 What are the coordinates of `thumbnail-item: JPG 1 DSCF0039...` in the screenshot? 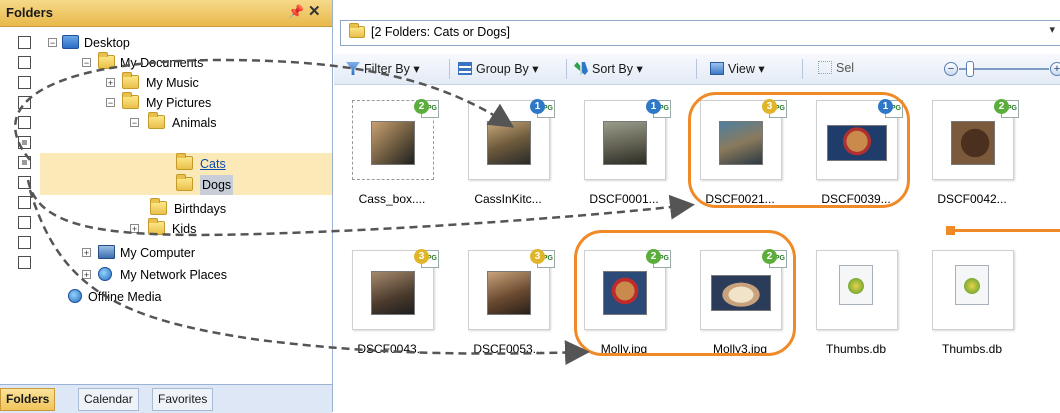 It's located at (858, 159).